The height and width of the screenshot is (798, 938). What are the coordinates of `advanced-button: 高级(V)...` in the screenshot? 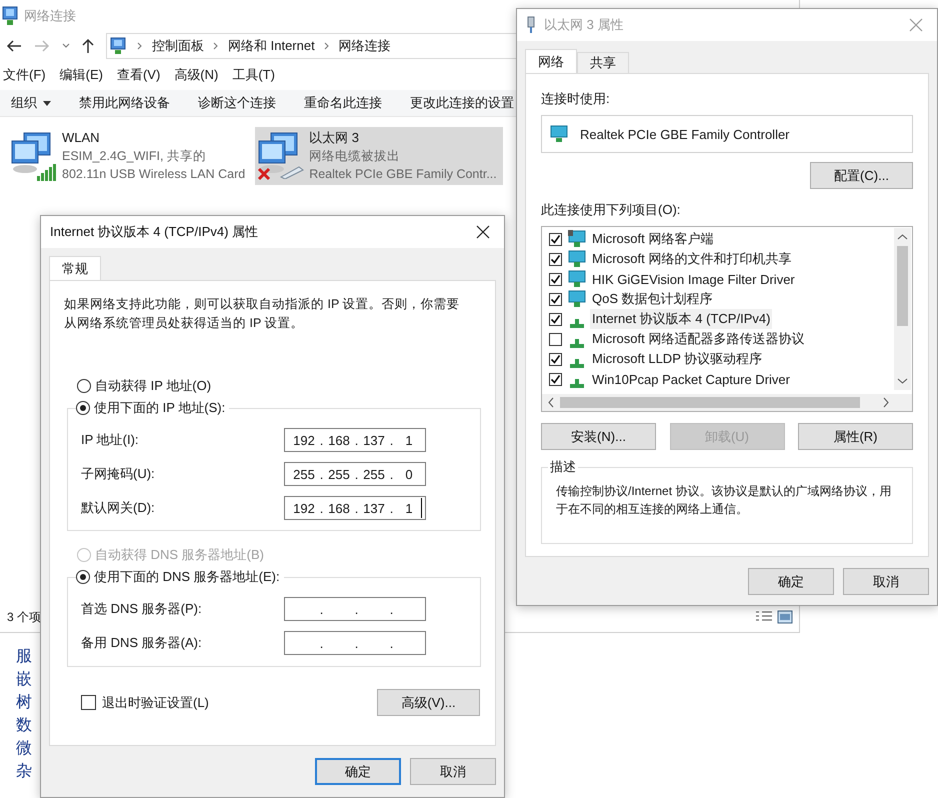 It's located at (428, 702).